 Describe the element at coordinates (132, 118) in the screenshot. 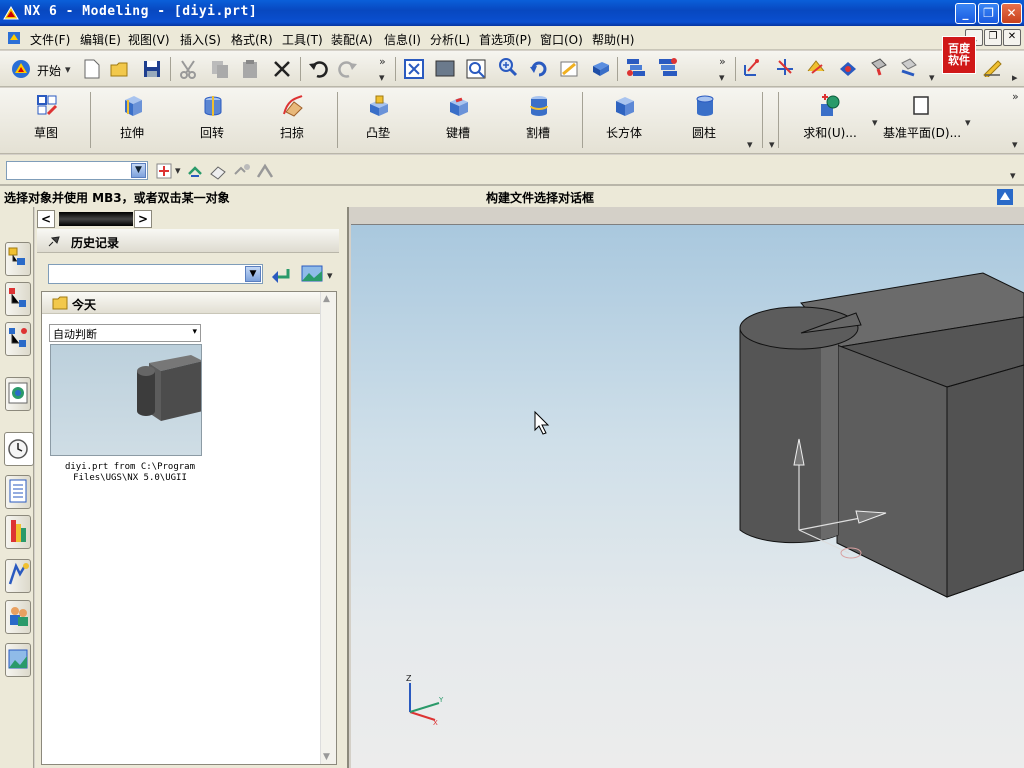

I see `extrude-button: 拉伸` at that location.